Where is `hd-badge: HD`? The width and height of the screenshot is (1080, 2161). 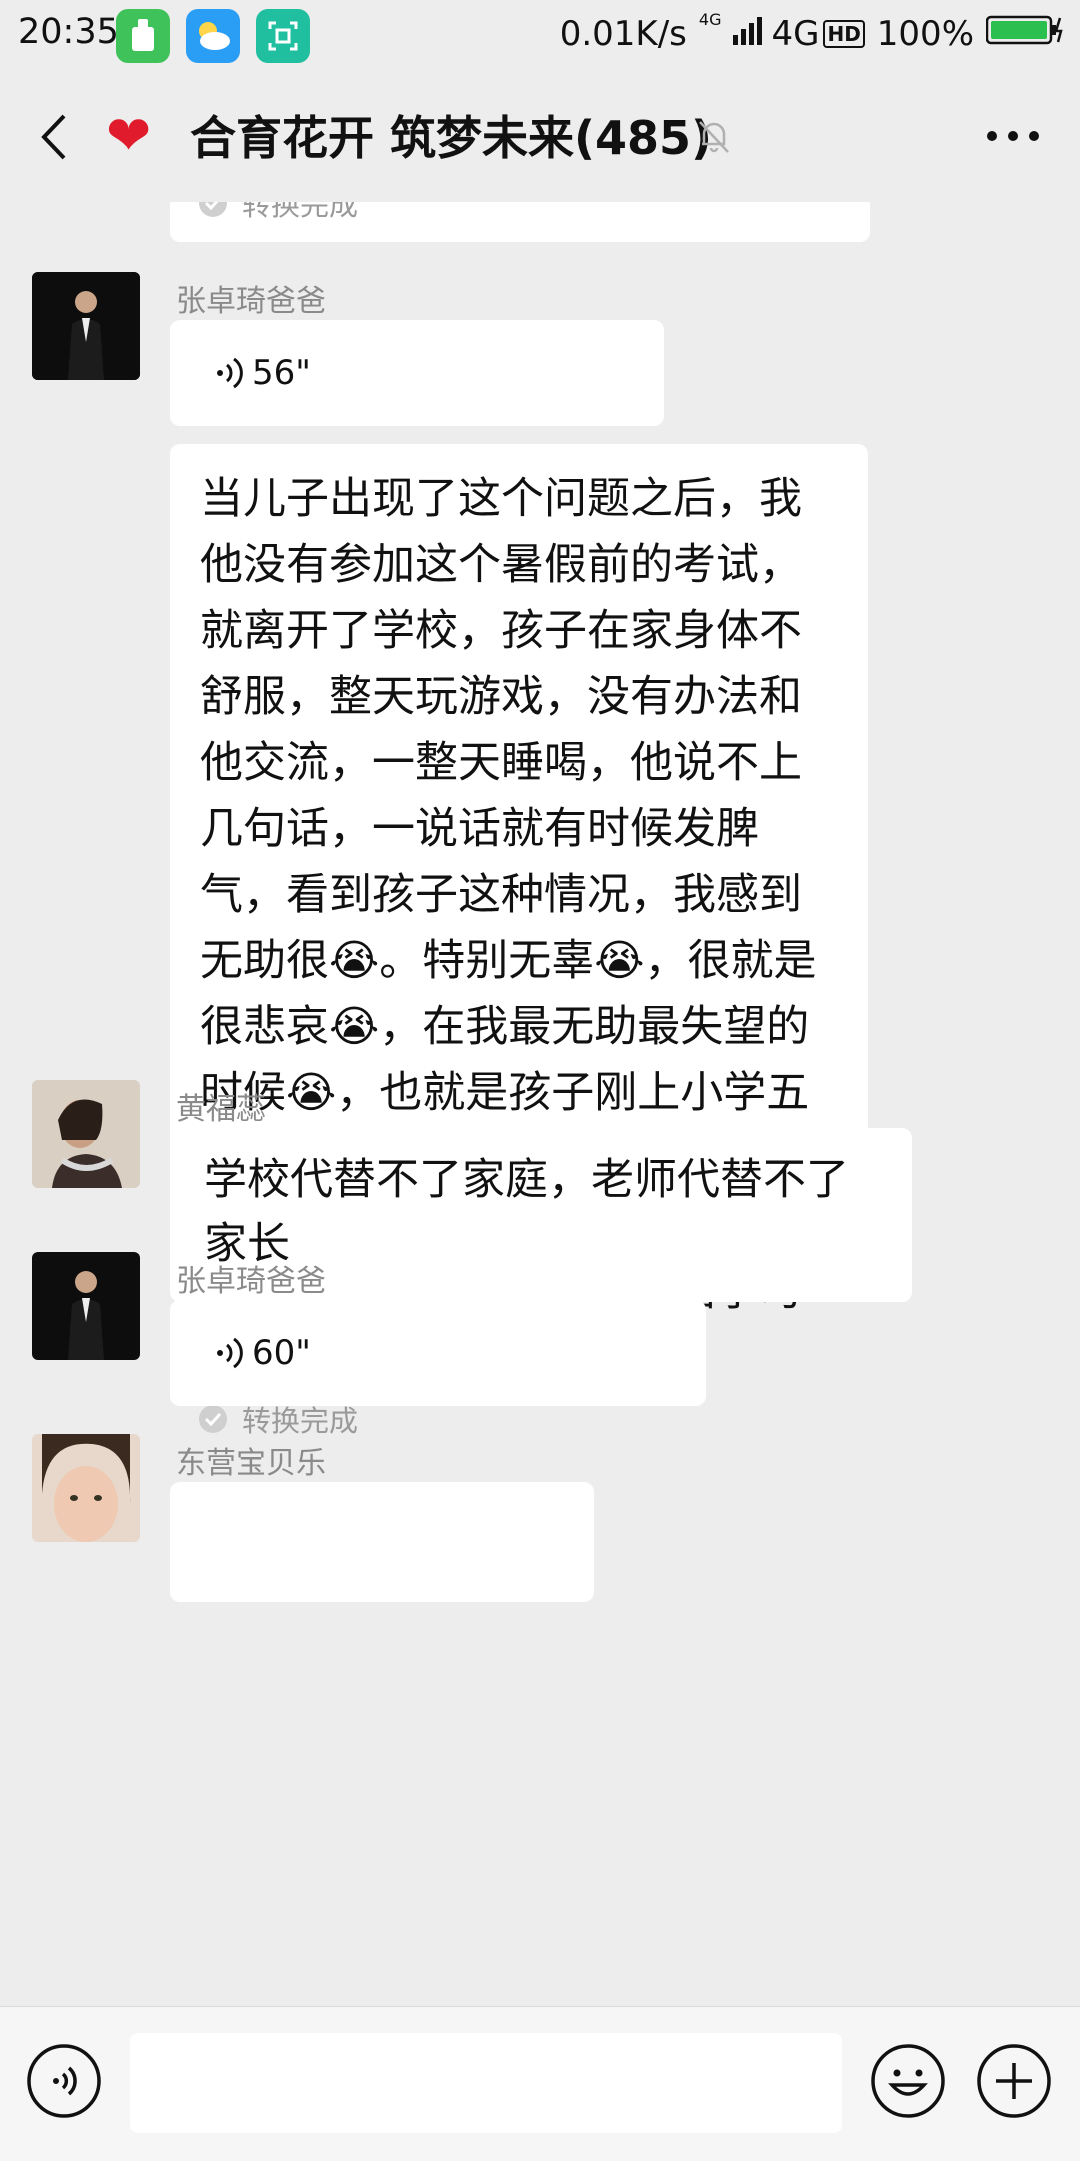 hd-badge: HD is located at coordinates (844, 33).